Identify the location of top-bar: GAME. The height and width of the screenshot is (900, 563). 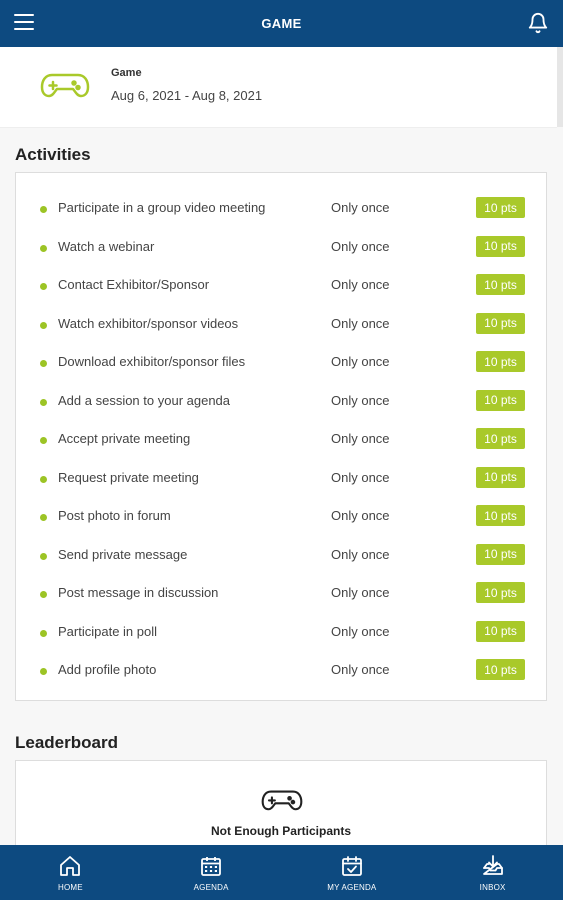
(281, 23).